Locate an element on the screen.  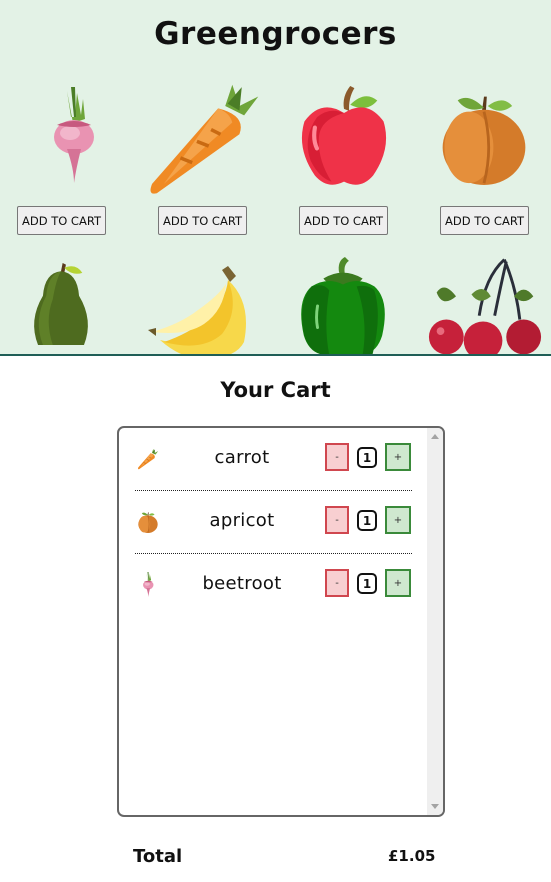
cart-item: apricot - 1 + is located at coordinates (273, 522).